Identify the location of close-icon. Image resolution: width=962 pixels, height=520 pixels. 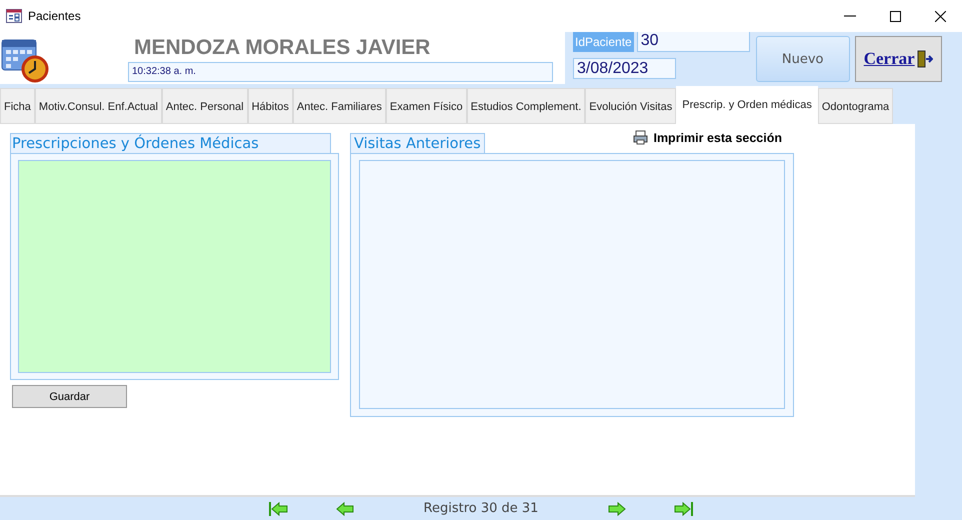
(940, 16).